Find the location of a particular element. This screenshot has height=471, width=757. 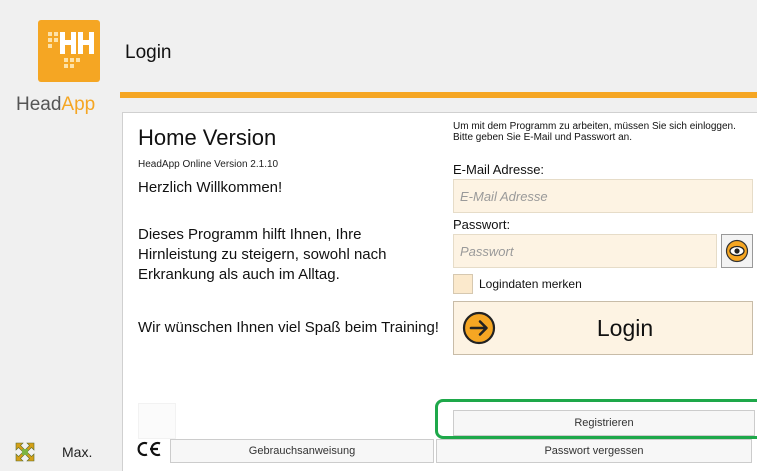

manual-button: Gebrauchsanweisung is located at coordinates (302, 451).